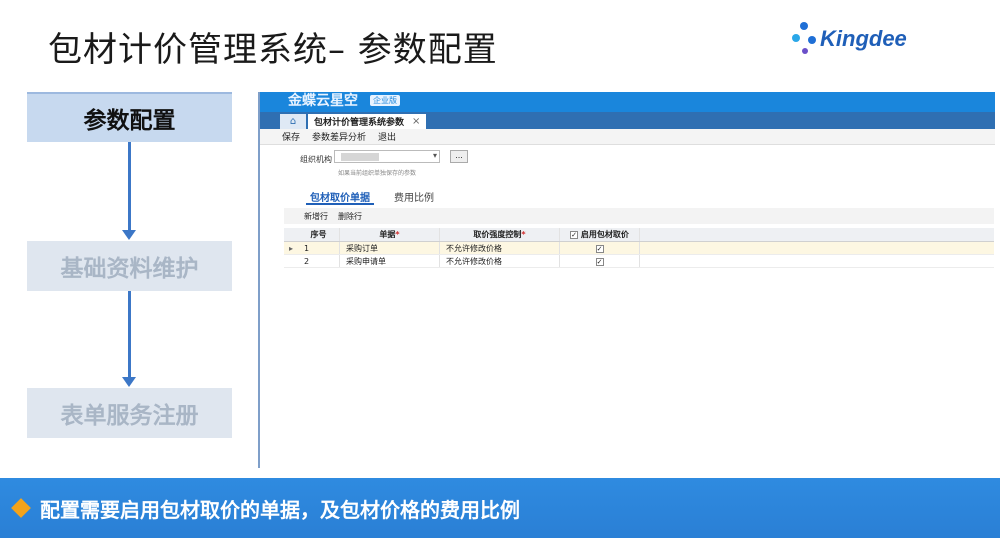  I want to click on org-value-redacted, so click(360, 157).